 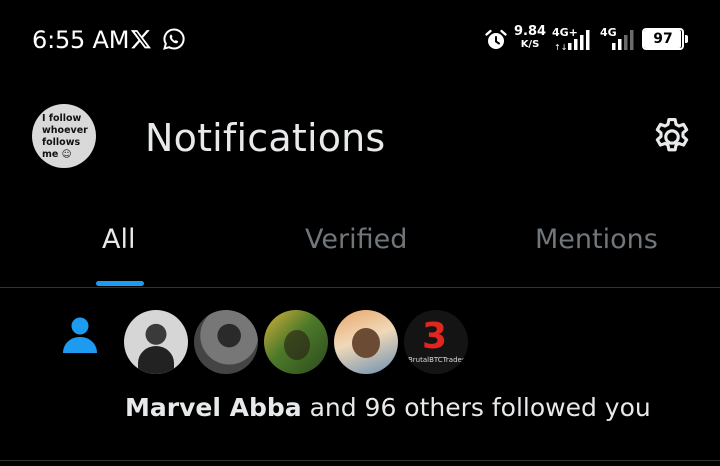 I want to click on notification-message: and 96 others followed you, so click(x=476, y=407).